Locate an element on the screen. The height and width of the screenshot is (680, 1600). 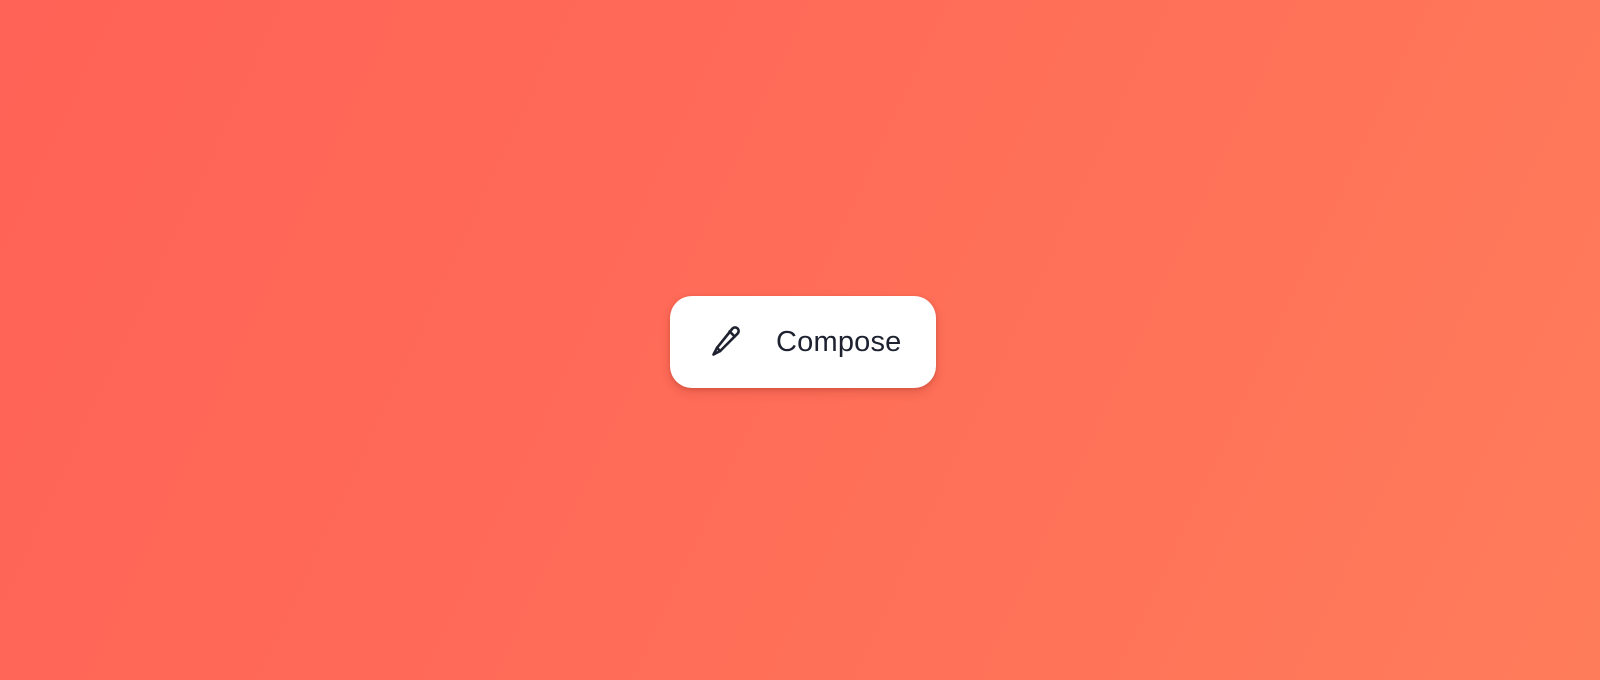
compose-button: Compose is located at coordinates (803, 342).